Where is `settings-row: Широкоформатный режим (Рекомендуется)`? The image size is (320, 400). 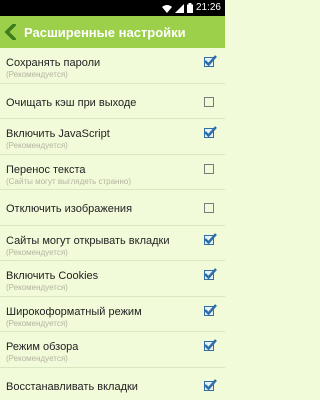
settings-row: Широкоформатный режим (Рекомендуется) is located at coordinates (112, 314).